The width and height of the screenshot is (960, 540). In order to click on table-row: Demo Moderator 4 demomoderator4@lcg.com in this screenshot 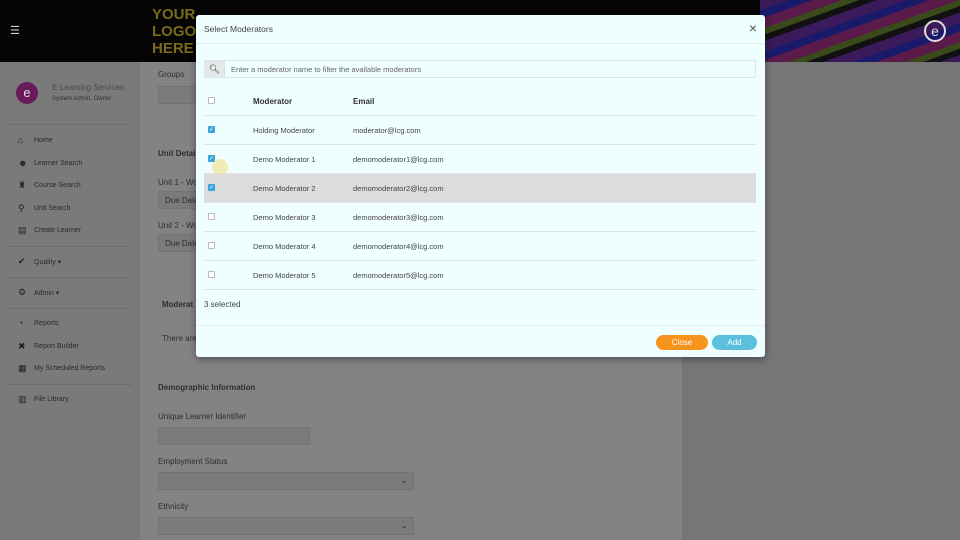, I will do `click(480, 246)`.